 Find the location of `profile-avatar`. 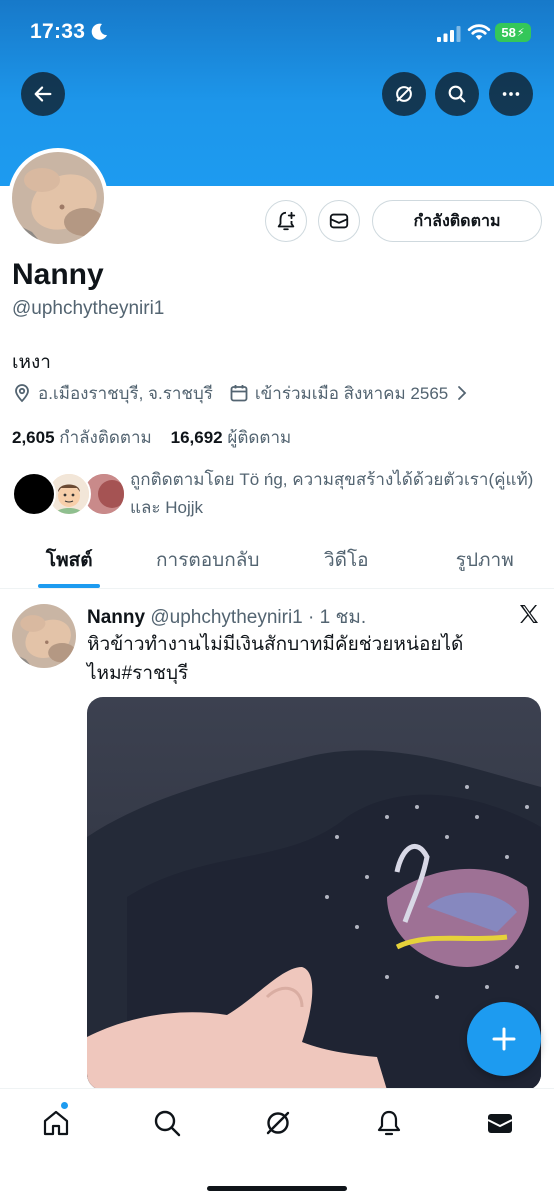

profile-avatar is located at coordinates (58, 198).